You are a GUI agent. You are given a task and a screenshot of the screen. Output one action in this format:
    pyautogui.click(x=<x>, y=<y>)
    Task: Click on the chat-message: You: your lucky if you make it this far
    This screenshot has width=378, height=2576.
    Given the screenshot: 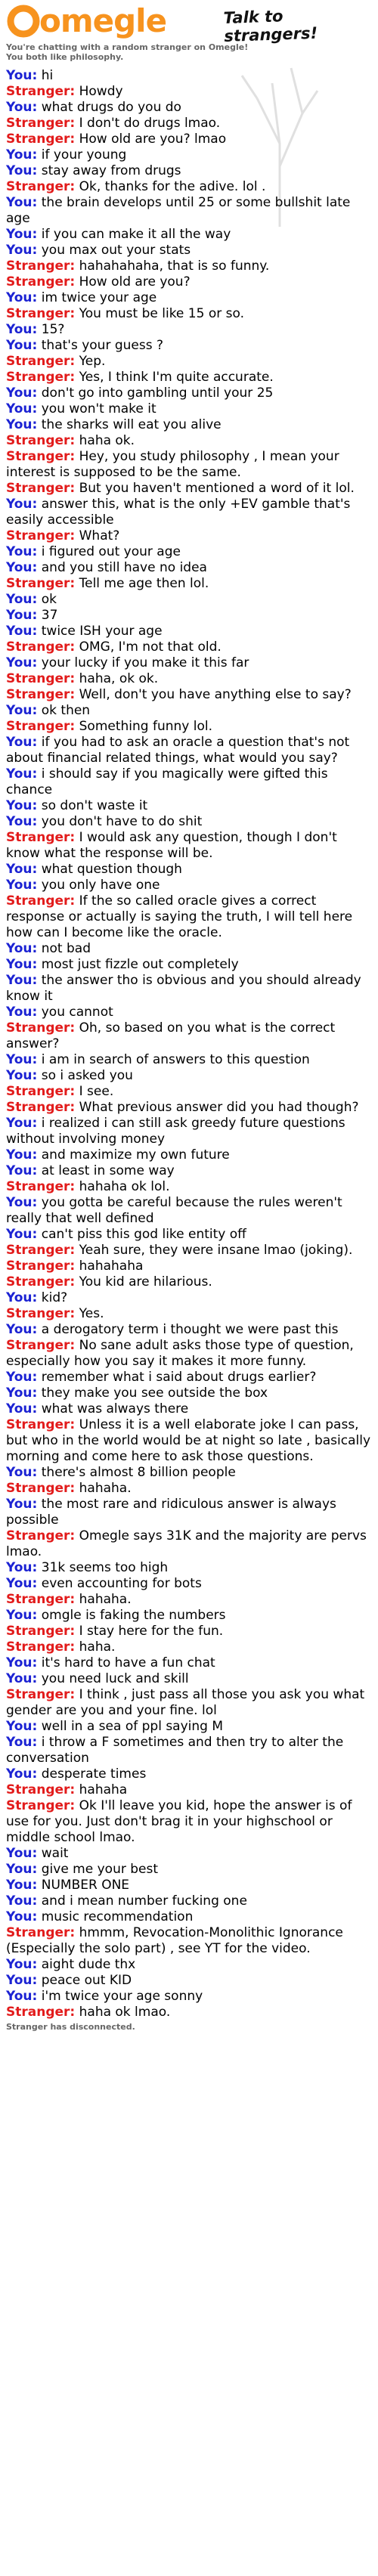 What is the action you would take?
    pyautogui.click(x=190, y=663)
    